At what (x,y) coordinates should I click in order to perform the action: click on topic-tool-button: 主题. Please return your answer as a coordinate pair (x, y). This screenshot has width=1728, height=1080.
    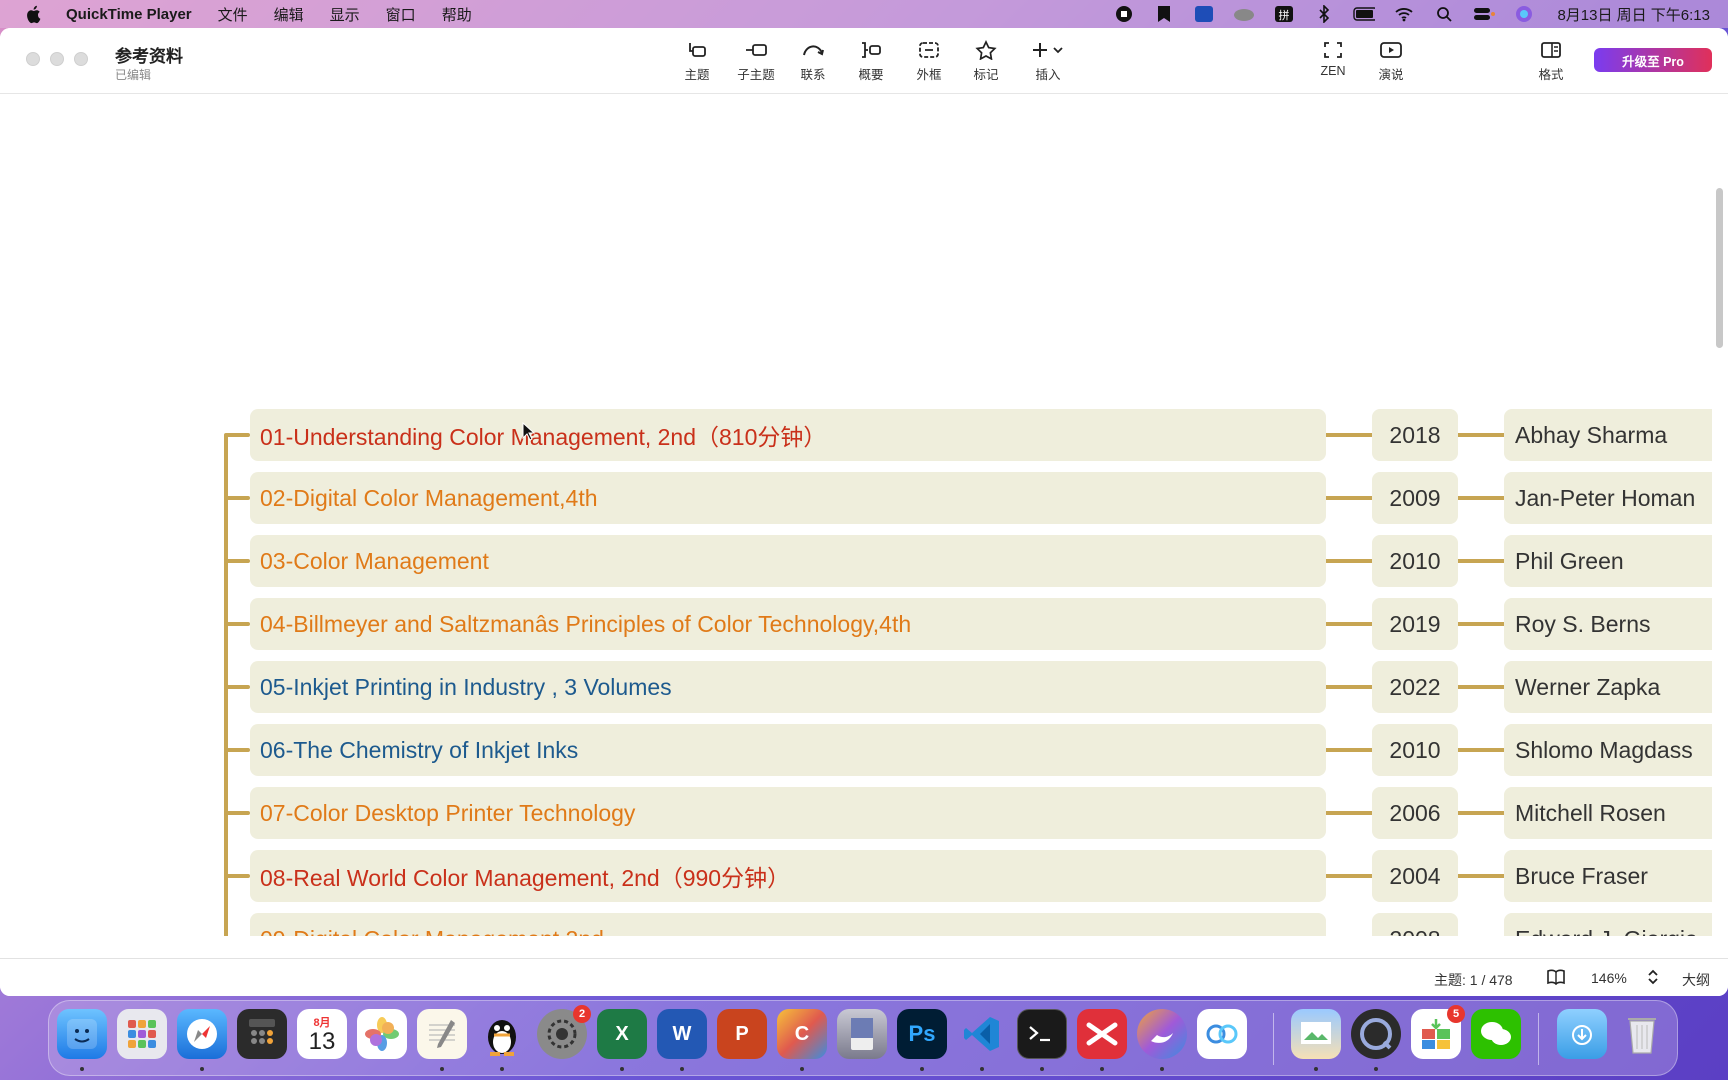
    Looking at the image, I should click on (697, 60).